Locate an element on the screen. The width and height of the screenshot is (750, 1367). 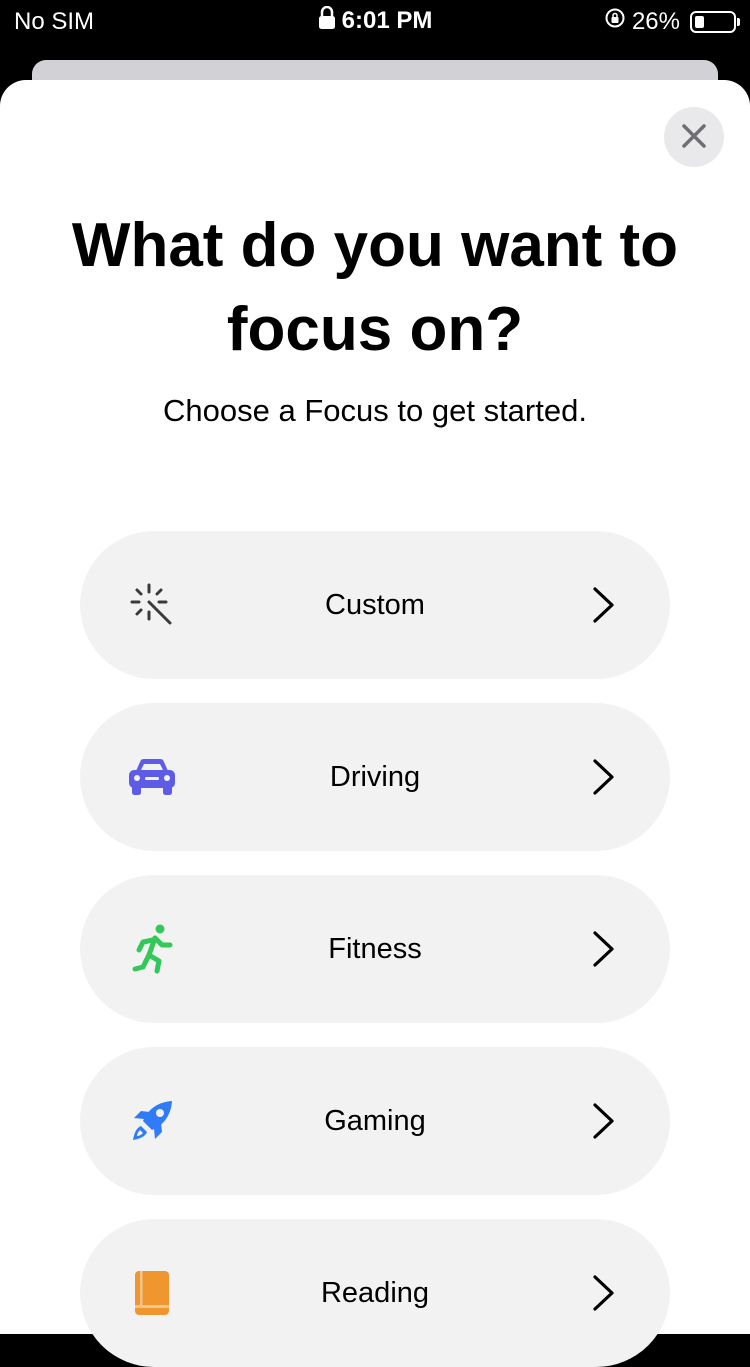
status-right: 26% is located at coordinates (672, 21).